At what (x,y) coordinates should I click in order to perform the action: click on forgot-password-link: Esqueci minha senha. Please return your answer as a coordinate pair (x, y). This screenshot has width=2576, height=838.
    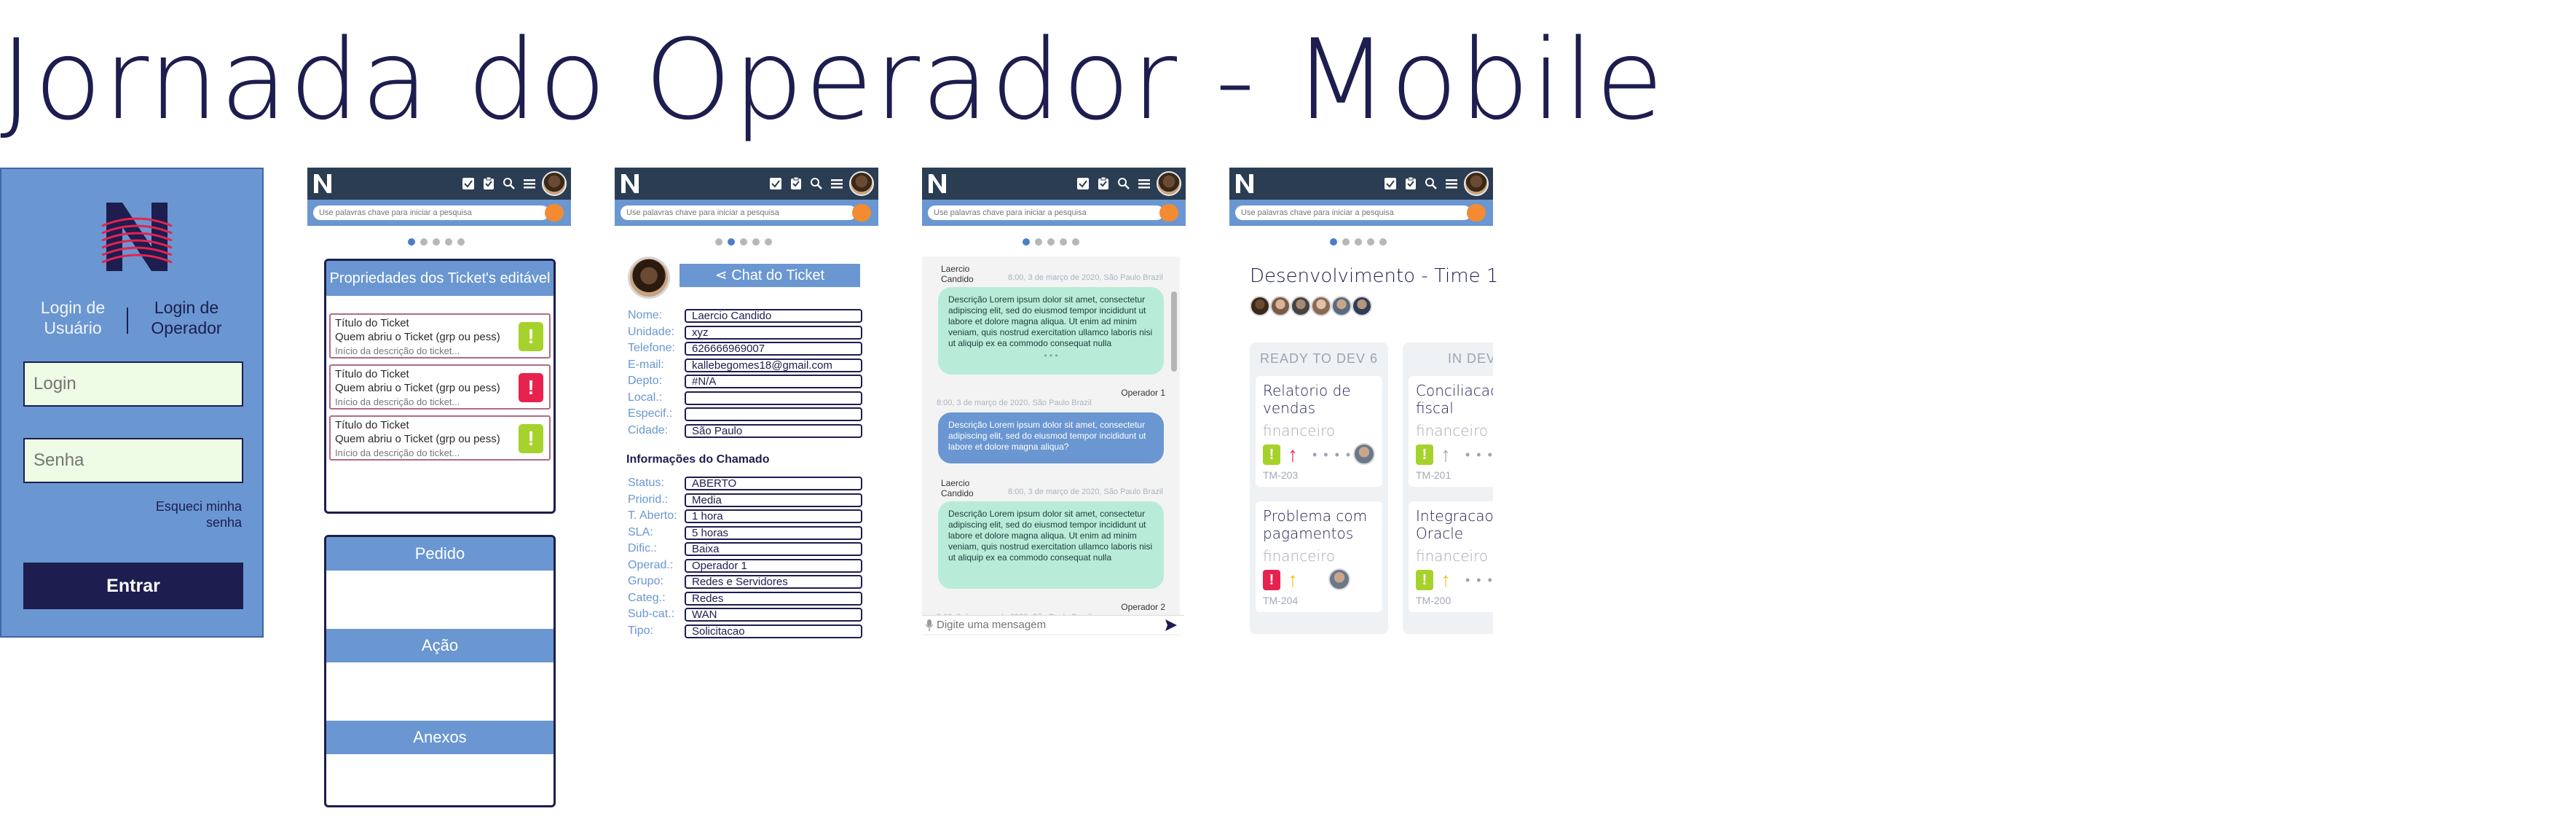
    Looking at the image, I should click on (187, 514).